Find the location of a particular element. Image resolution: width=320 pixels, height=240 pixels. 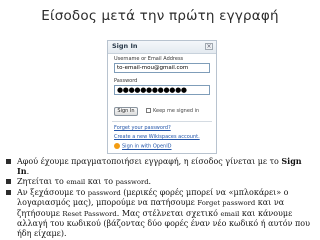

bullet-text: Αν ξεχάσουμε το is located at coordinates (52, 192).